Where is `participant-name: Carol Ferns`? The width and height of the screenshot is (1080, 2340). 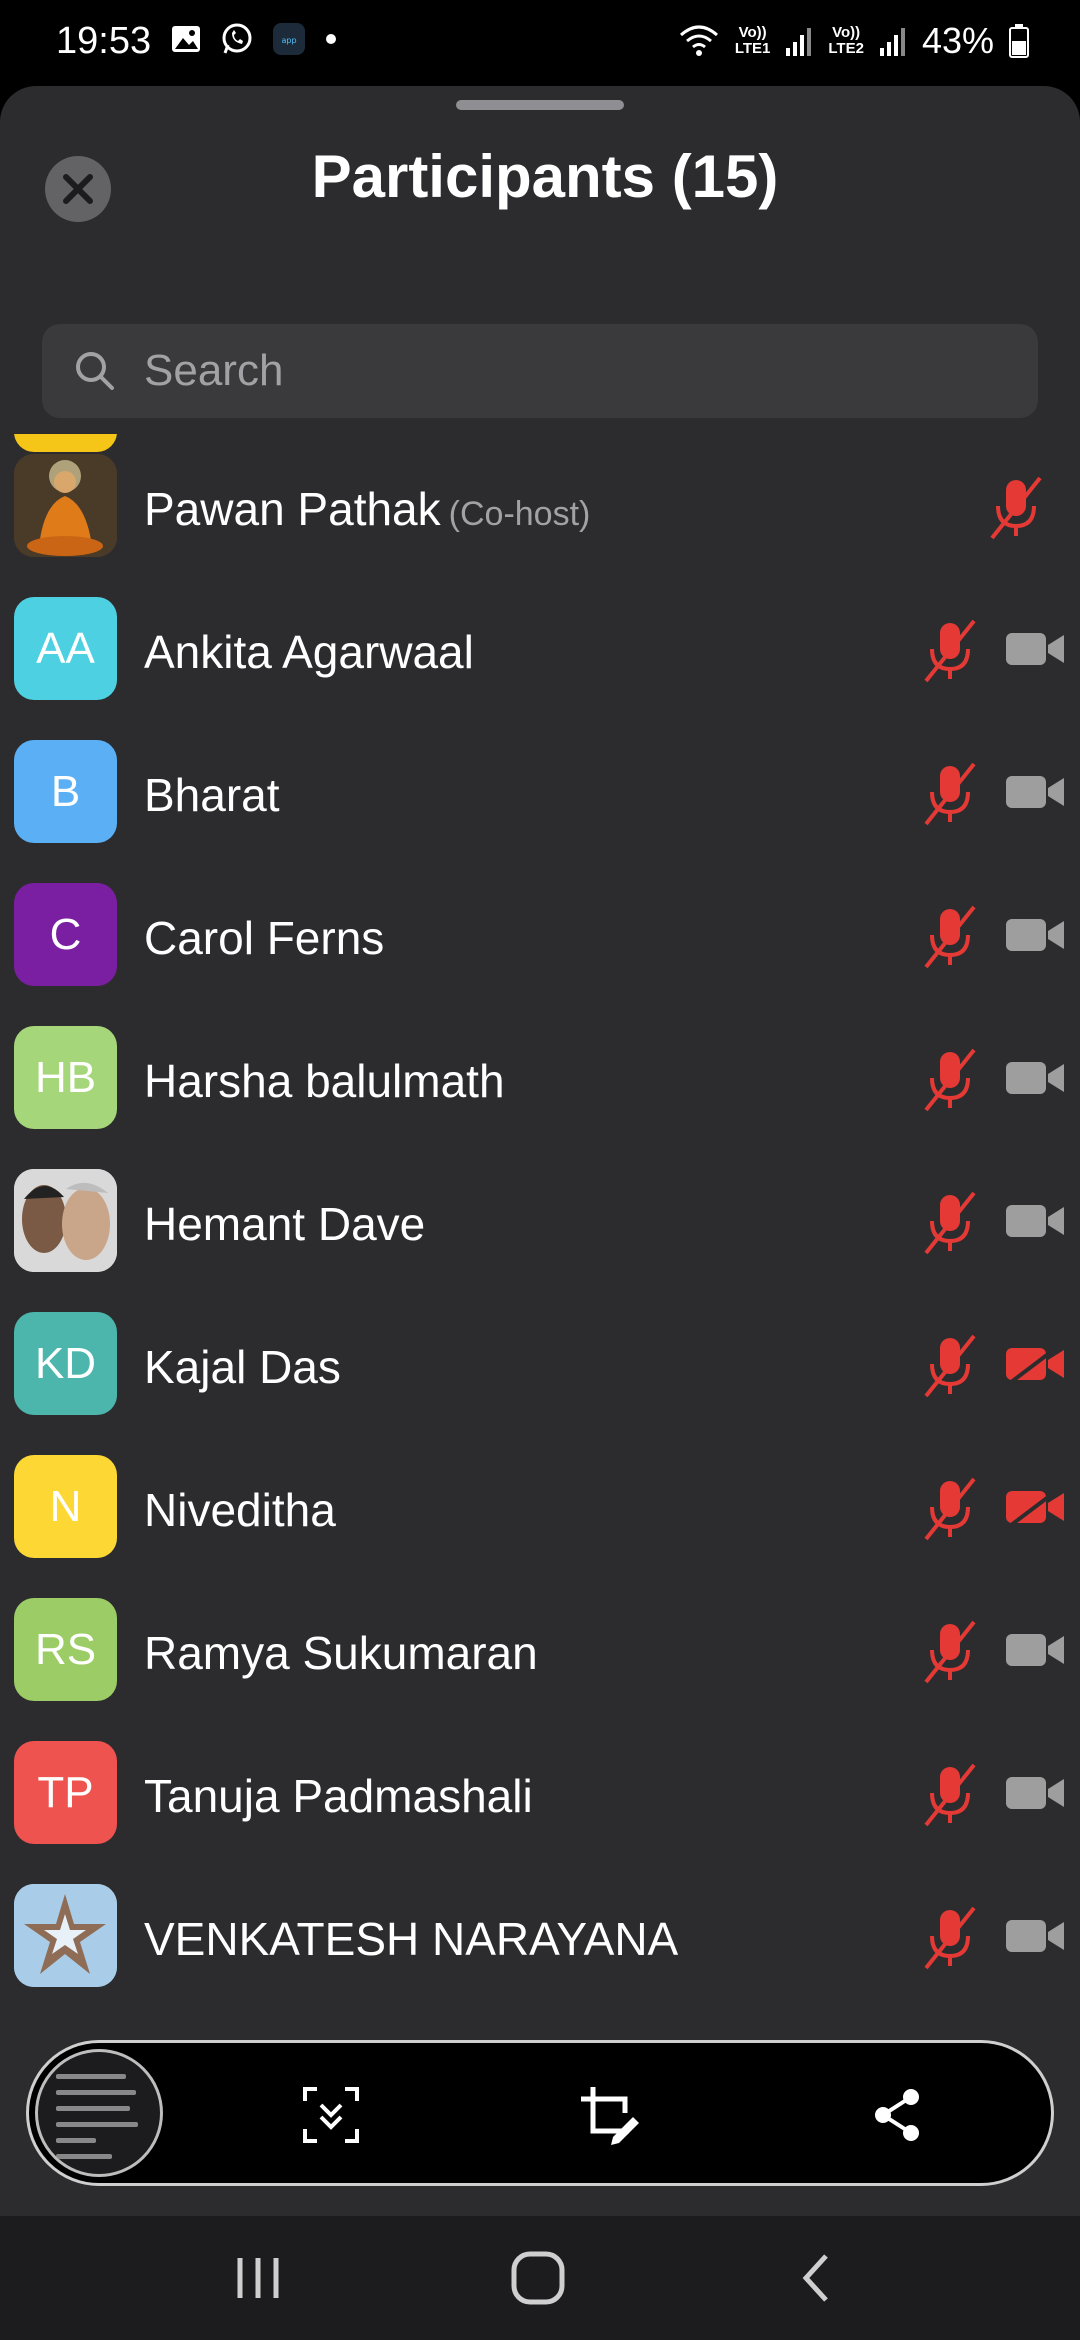 participant-name: Carol Ferns is located at coordinates (264, 938).